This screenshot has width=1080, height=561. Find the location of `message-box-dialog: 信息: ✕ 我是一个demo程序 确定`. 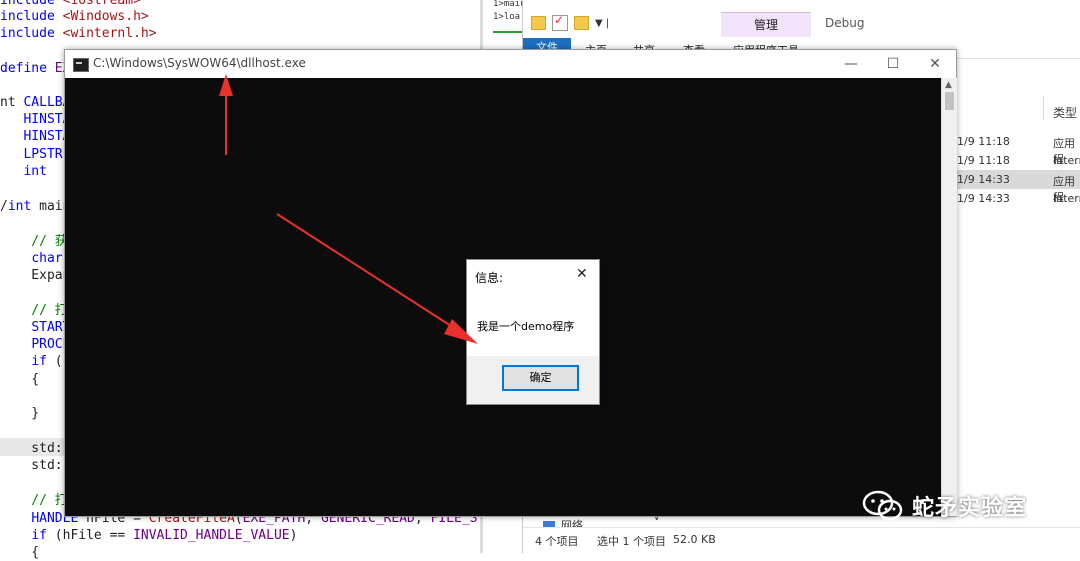

message-box-dialog: 信息: ✕ 我是一个demo程序 确定 is located at coordinates (533, 332).